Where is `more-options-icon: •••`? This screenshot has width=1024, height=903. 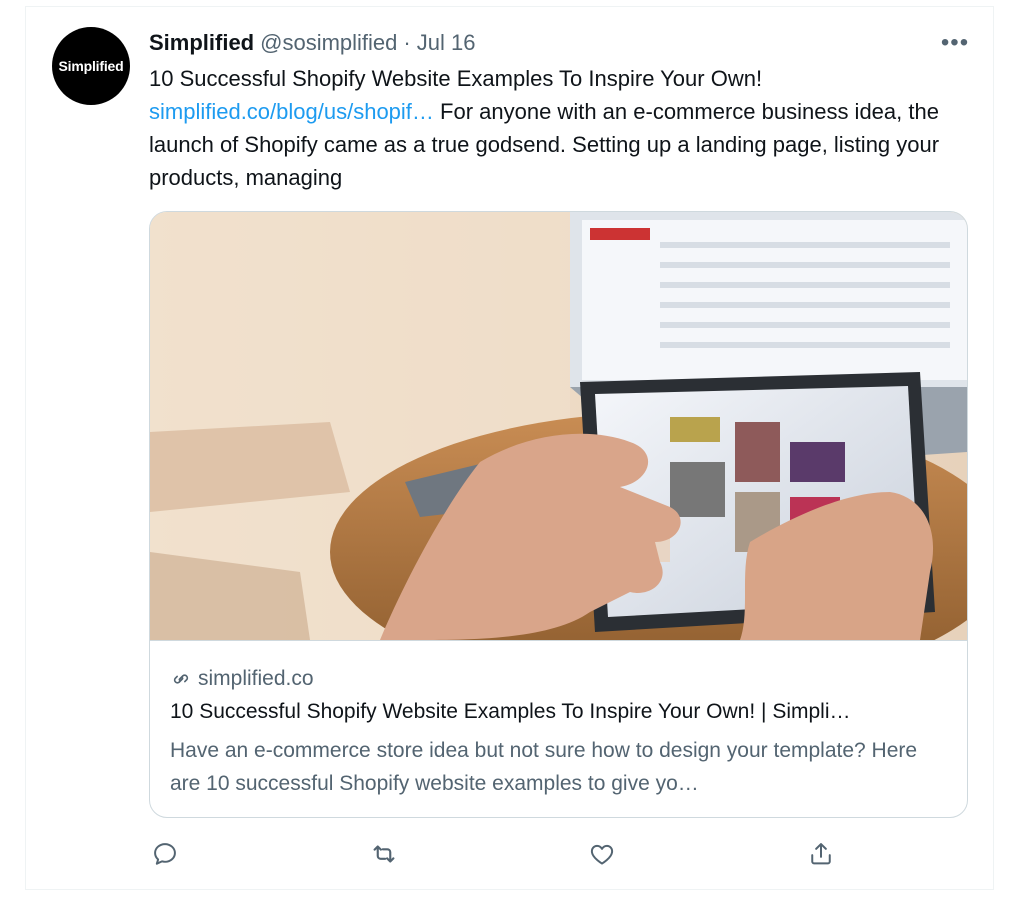
more-options-icon: ••• is located at coordinates (955, 43).